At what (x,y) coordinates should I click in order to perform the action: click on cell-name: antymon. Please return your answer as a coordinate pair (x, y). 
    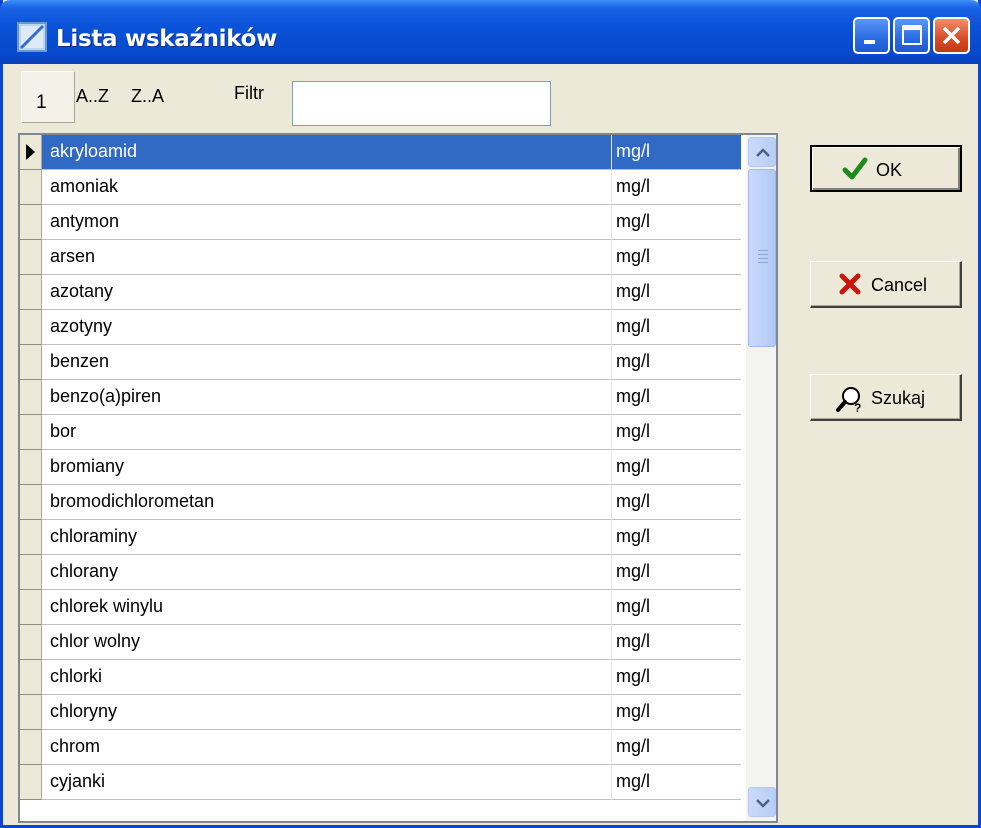
    Looking at the image, I should click on (327, 222).